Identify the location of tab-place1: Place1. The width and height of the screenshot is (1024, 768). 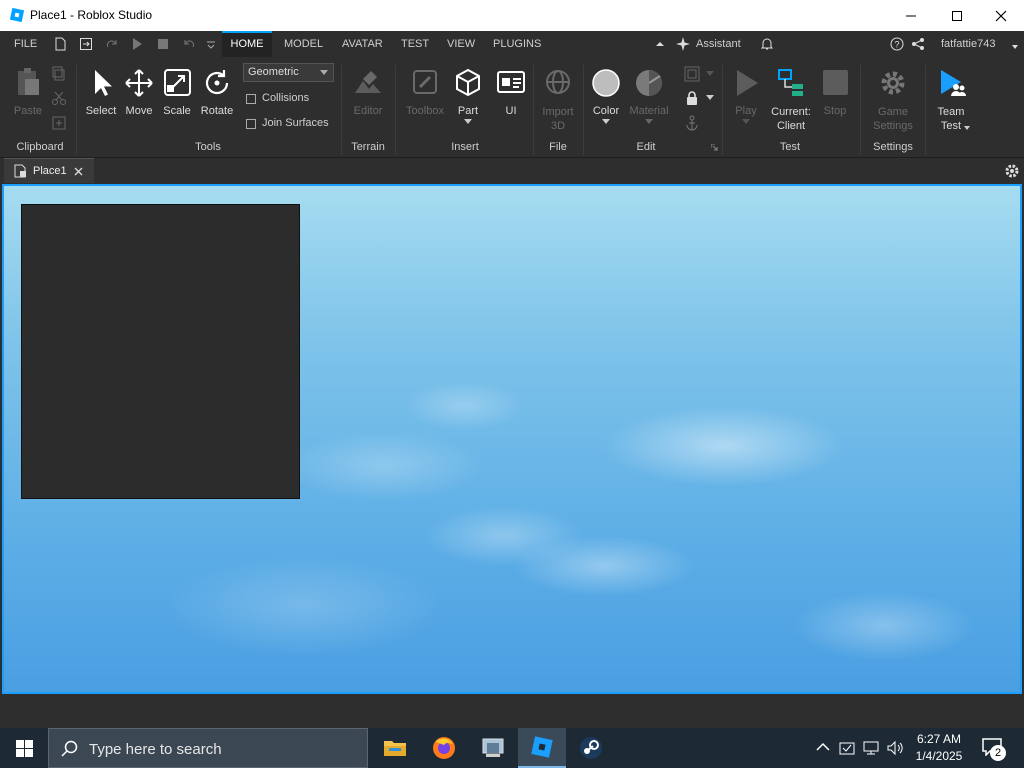
(49, 170).